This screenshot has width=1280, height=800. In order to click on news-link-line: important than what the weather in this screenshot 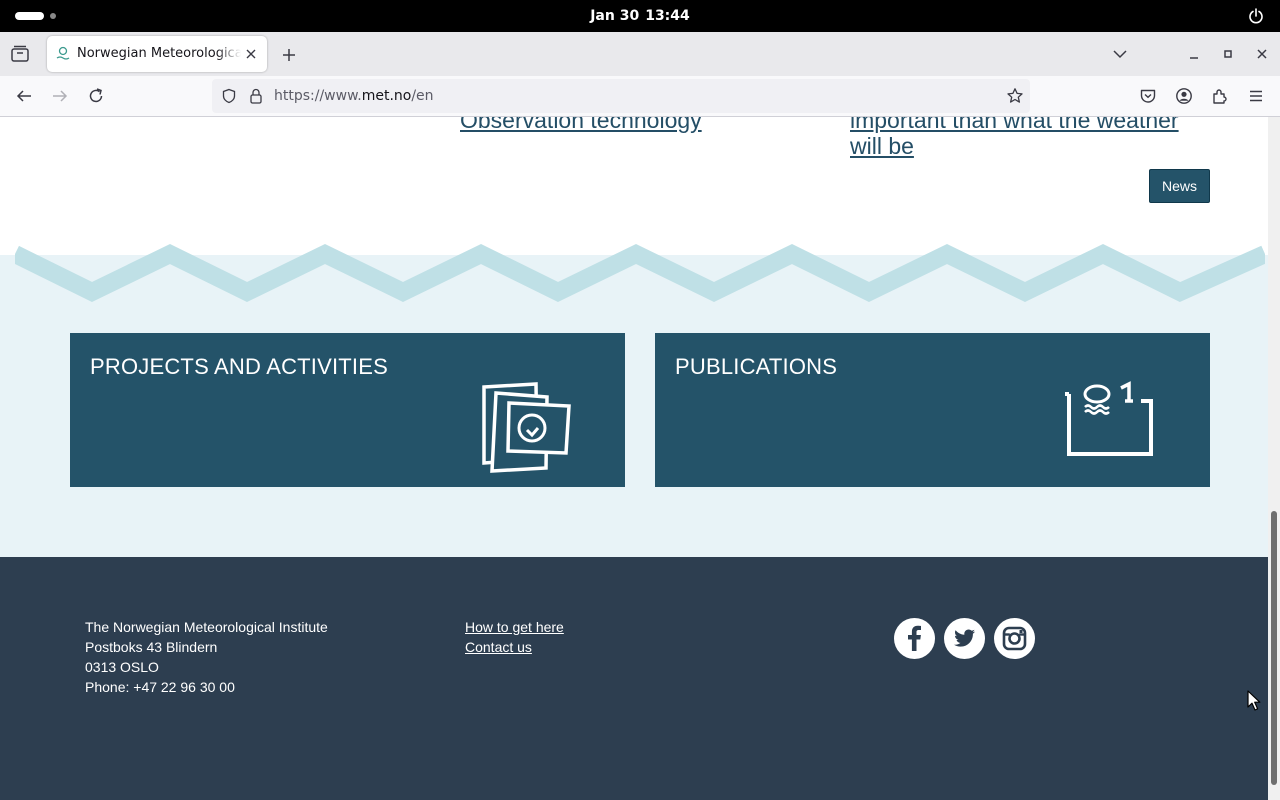, I will do `click(1014, 125)`.